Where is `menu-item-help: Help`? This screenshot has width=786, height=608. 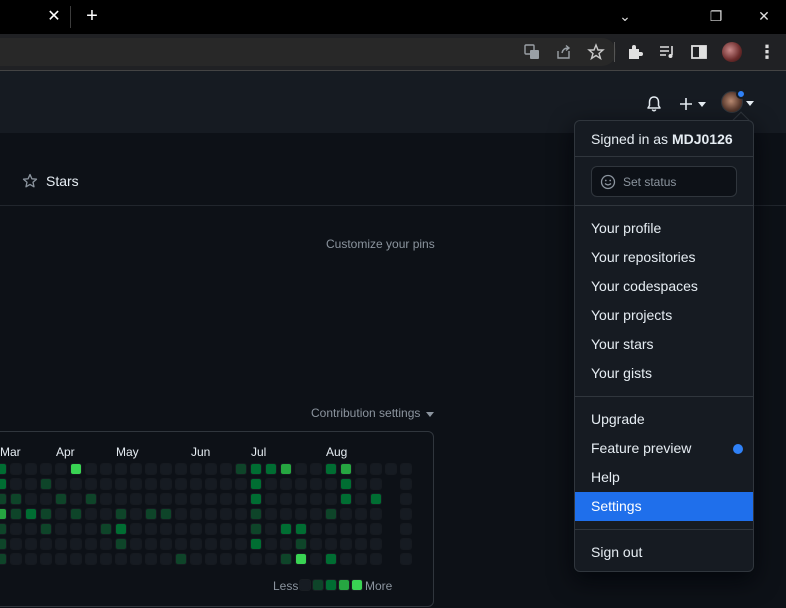 menu-item-help: Help is located at coordinates (664, 477).